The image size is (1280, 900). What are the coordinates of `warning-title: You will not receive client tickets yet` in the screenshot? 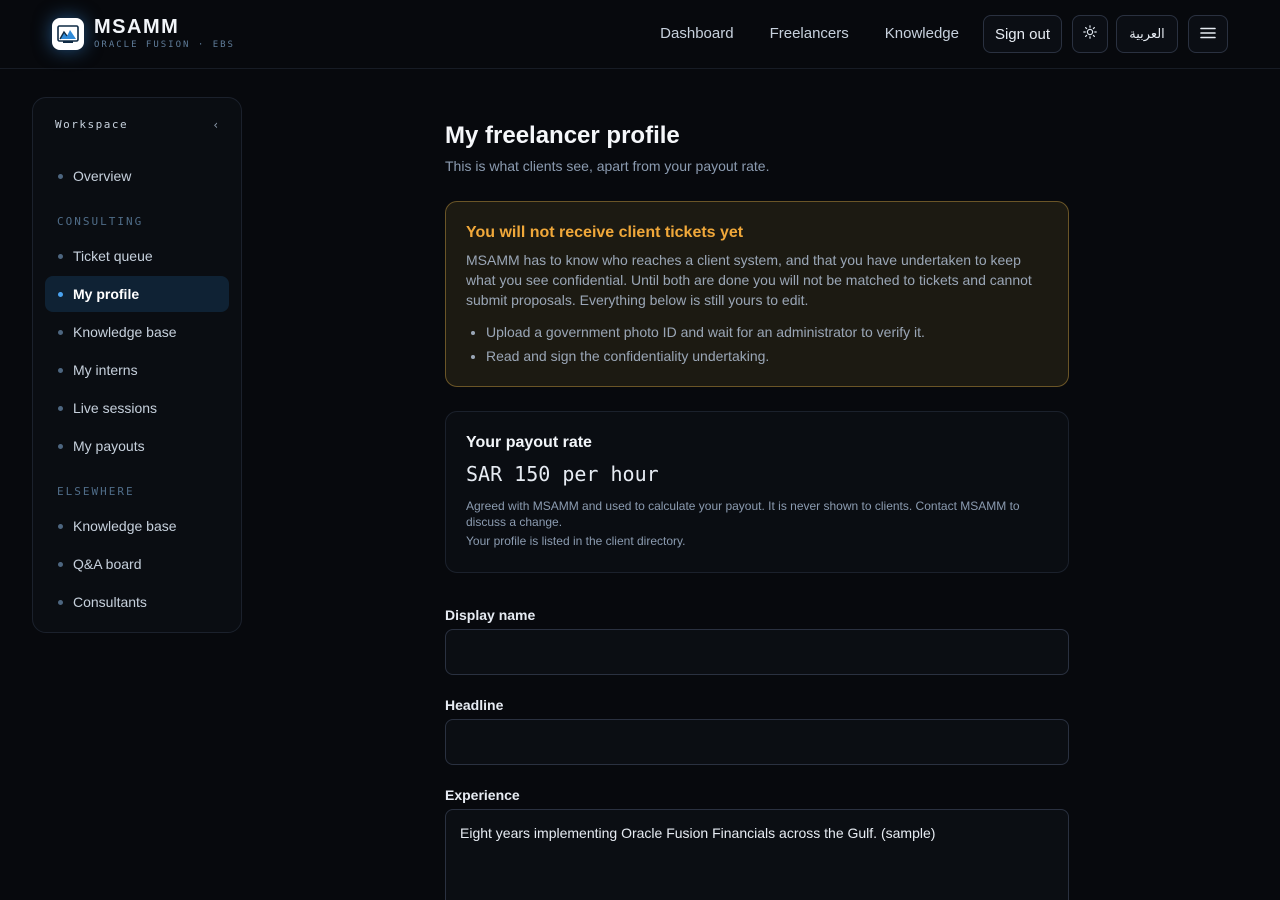 It's located at (605, 232).